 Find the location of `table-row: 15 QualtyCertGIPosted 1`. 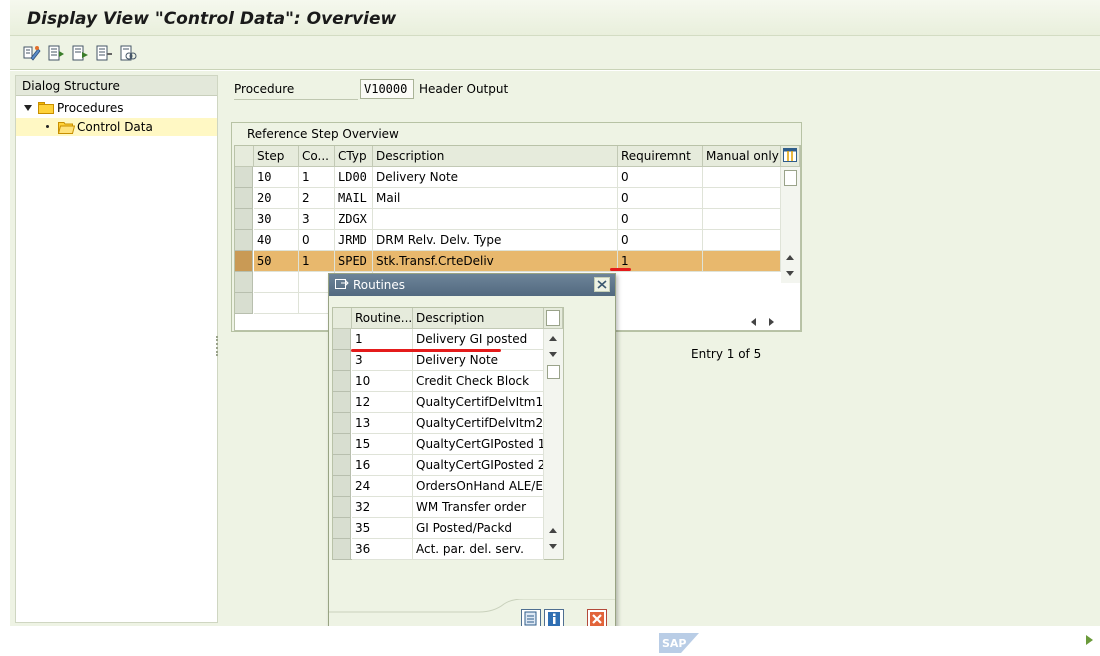

table-row: 15 QualtyCertGIPosted 1 is located at coordinates (438, 444).